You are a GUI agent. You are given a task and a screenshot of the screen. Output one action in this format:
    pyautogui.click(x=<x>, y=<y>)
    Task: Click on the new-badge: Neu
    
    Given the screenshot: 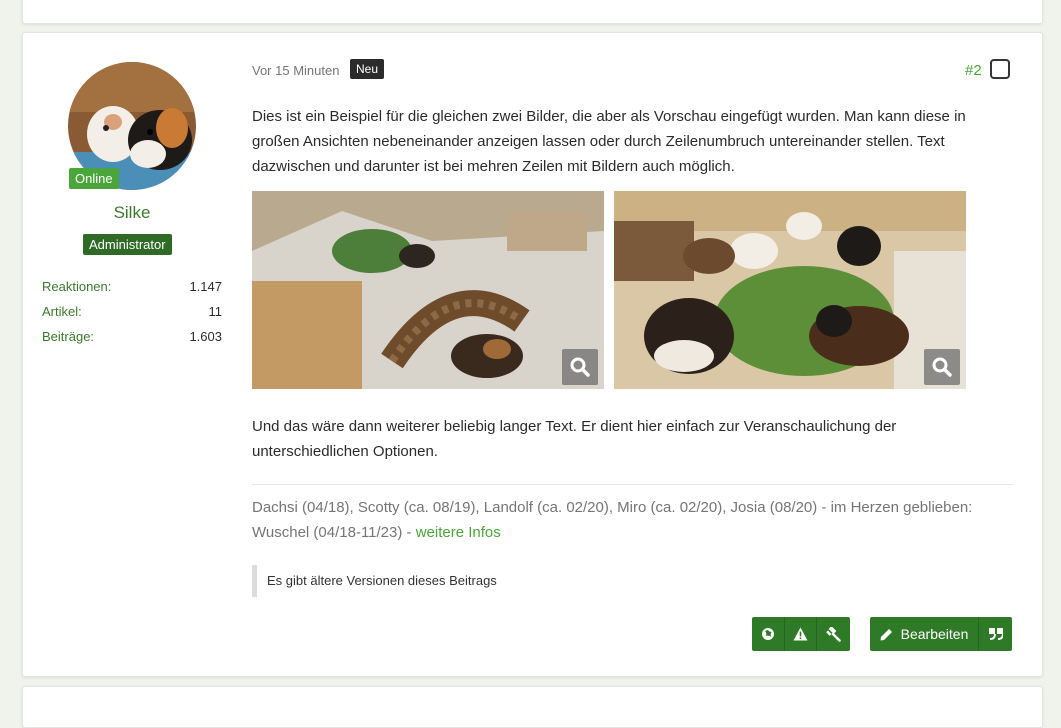 What is the action you would take?
    pyautogui.click(x=367, y=69)
    